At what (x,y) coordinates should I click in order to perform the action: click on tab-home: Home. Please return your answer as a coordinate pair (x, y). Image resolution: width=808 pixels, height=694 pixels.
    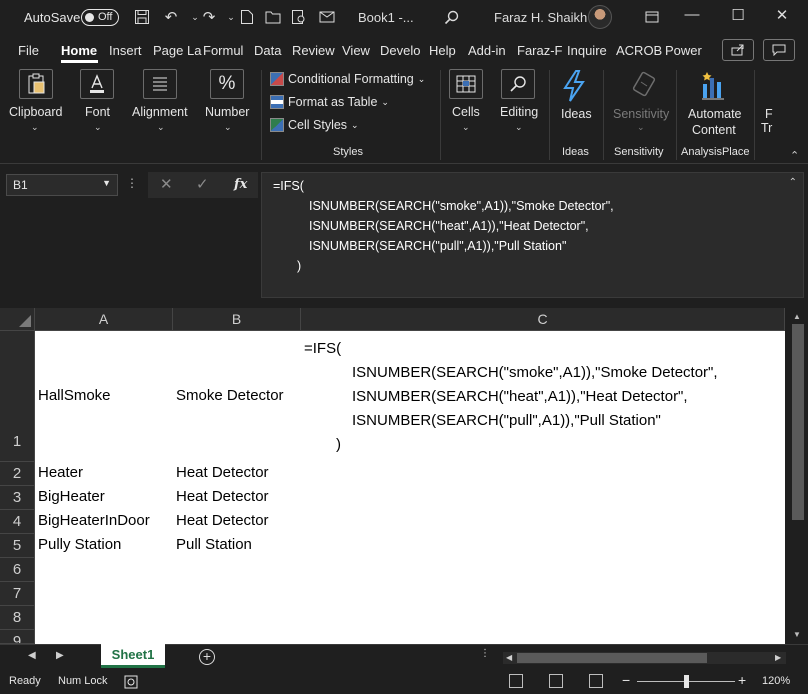
    Looking at the image, I should click on (79, 50).